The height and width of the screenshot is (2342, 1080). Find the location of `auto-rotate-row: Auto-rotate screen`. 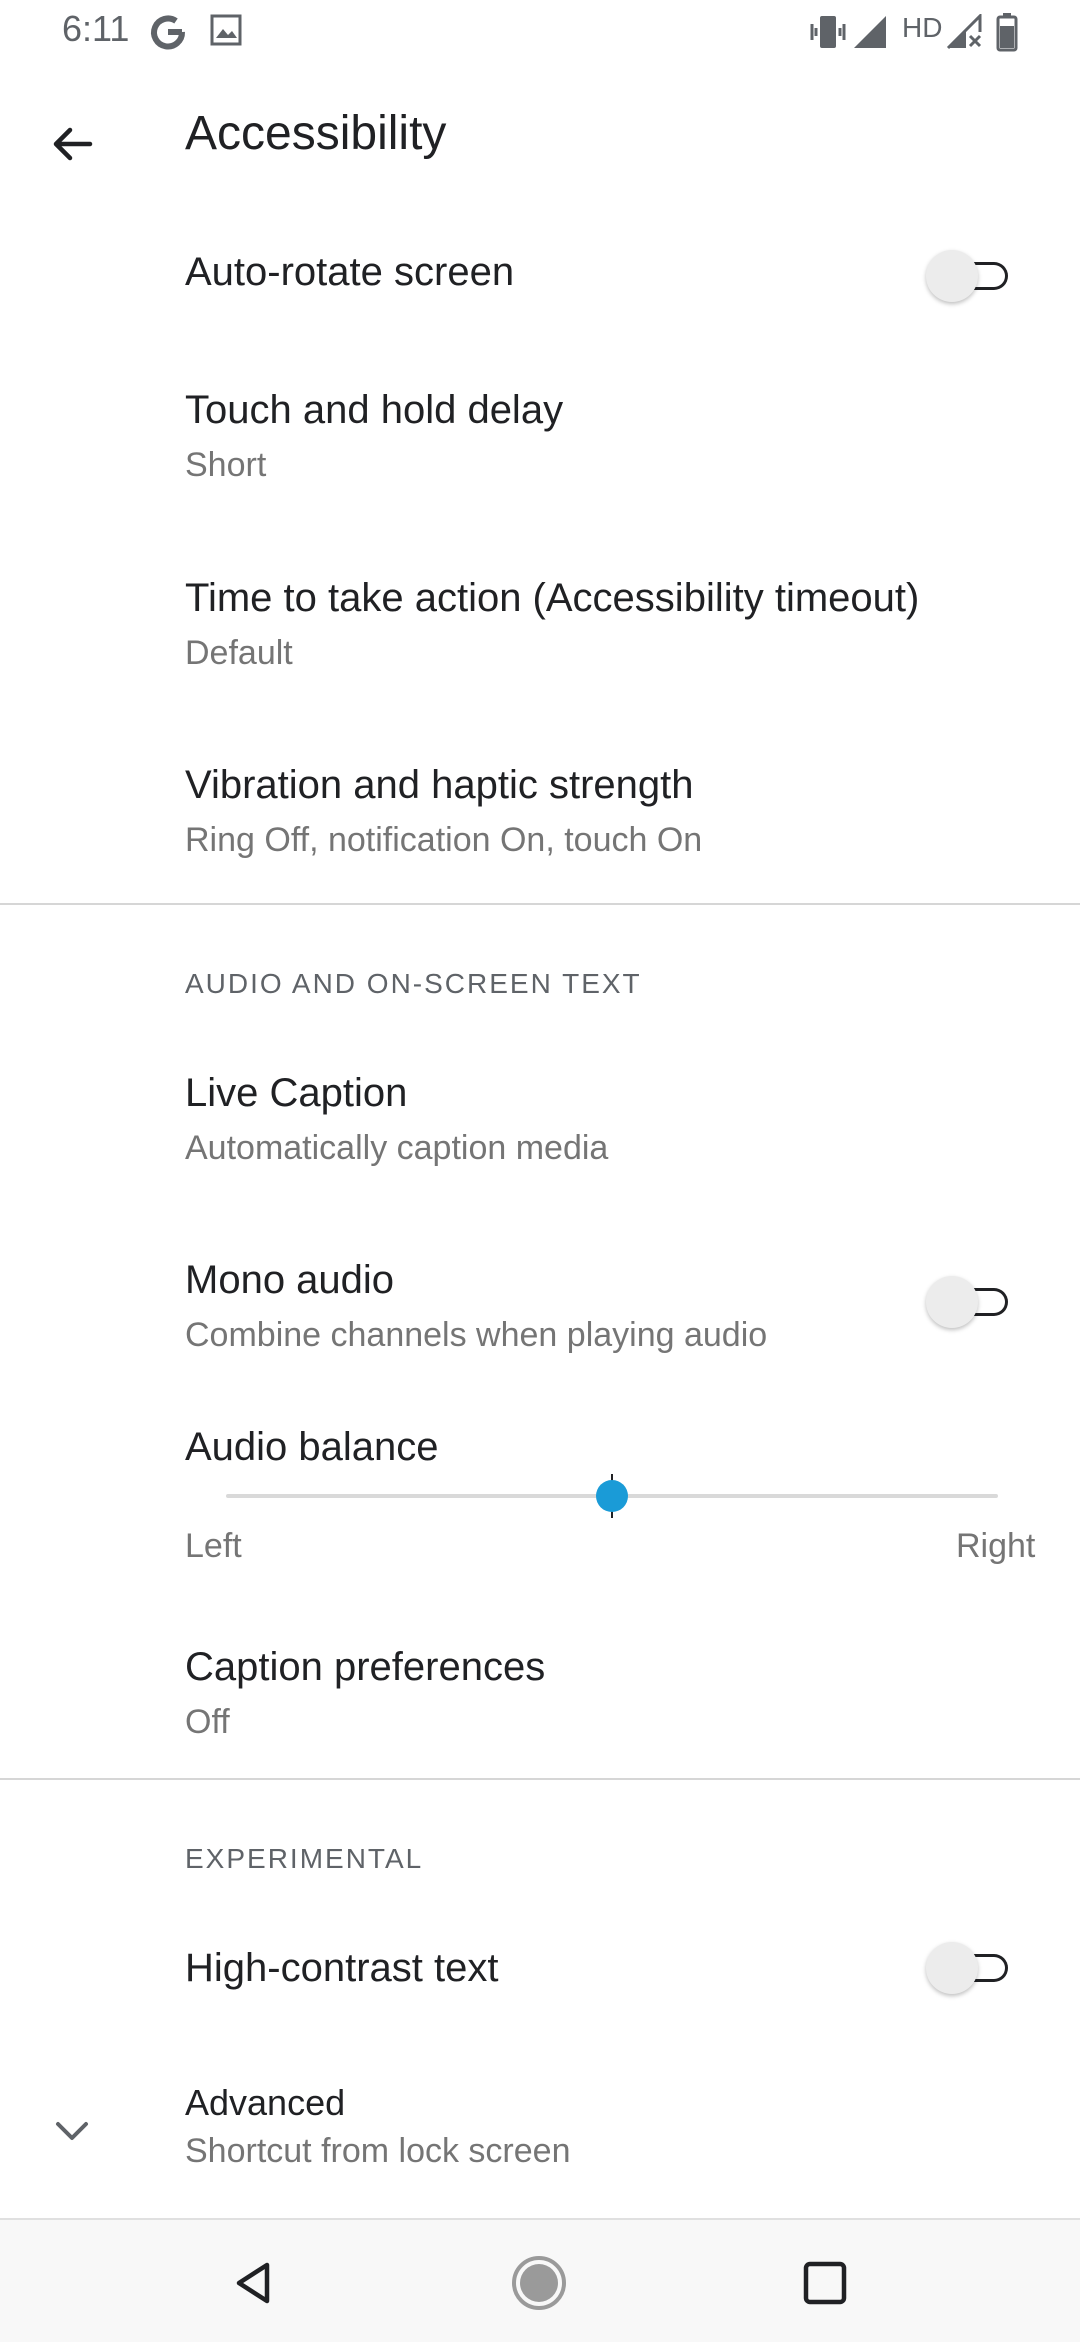

auto-rotate-row: Auto-rotate screen is located at coordinates (540, 276).